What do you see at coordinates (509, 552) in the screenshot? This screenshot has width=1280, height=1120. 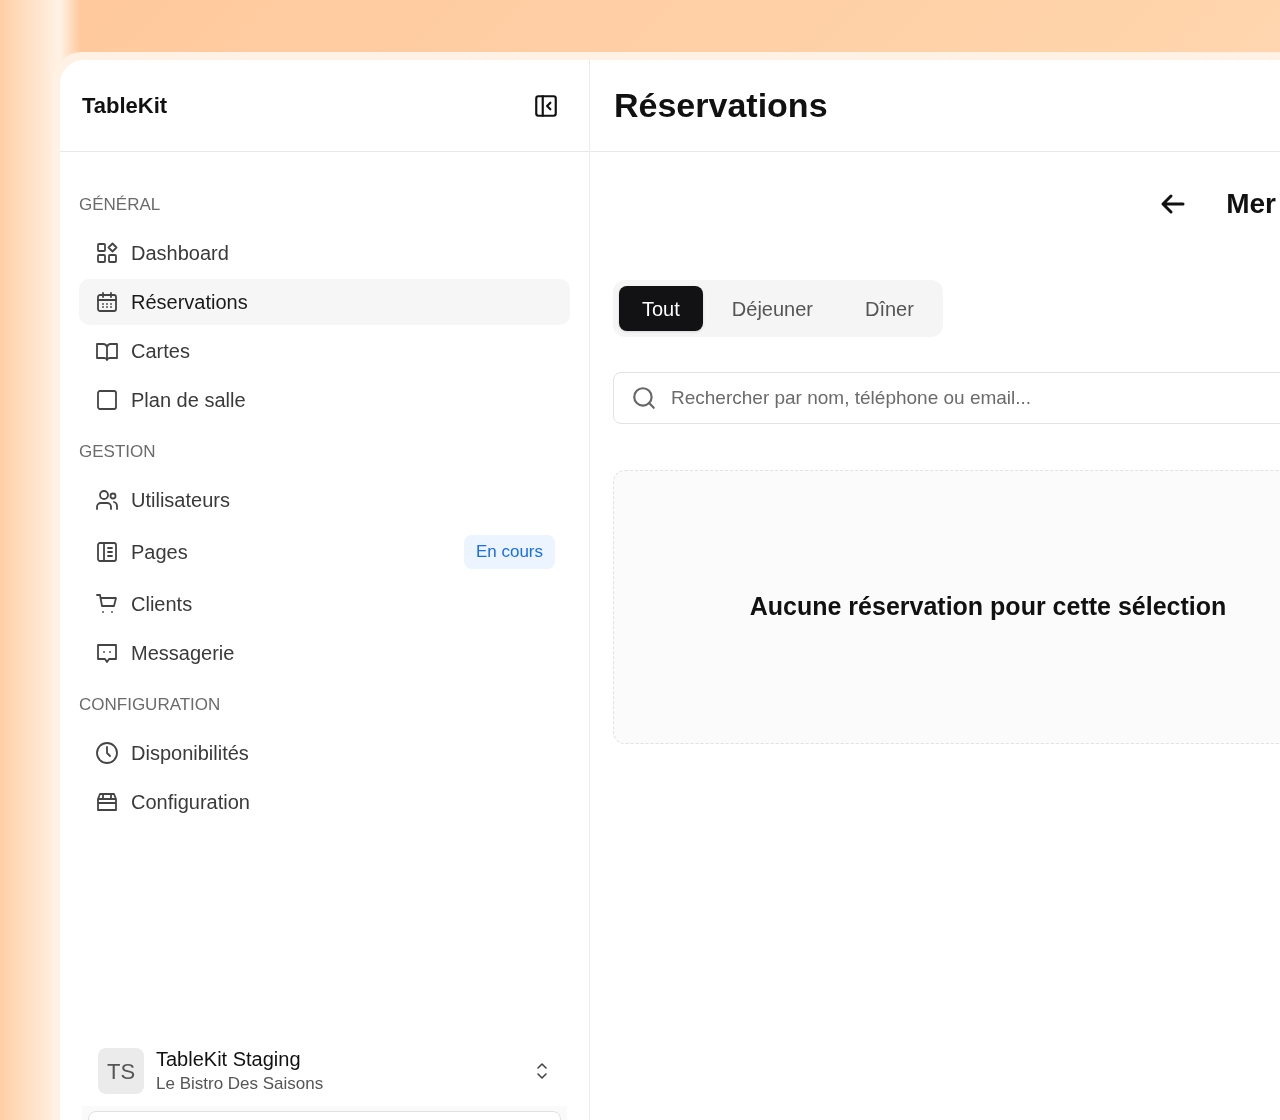 I see `status-badge: En cours` at bounding box center [509, 552].